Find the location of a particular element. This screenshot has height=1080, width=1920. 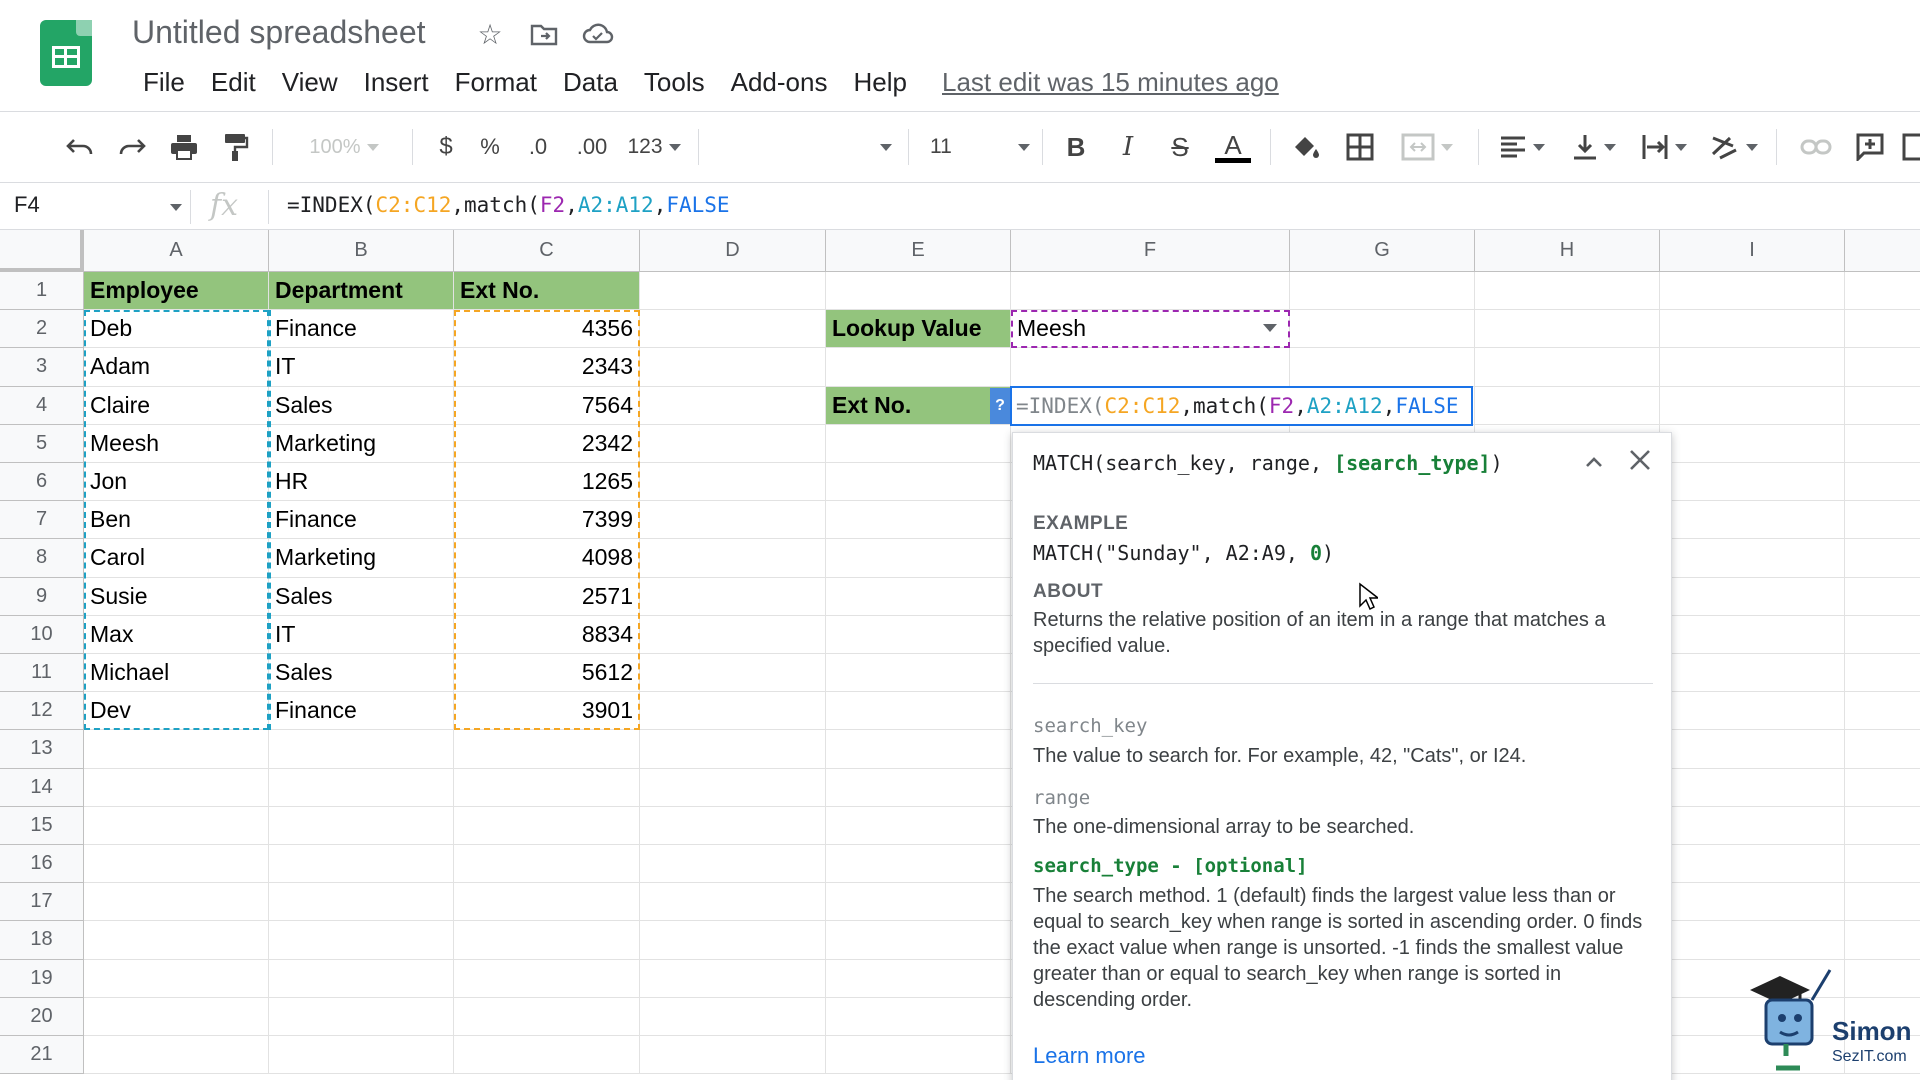

cloud-status-icon is located at coordinates (598, 34).